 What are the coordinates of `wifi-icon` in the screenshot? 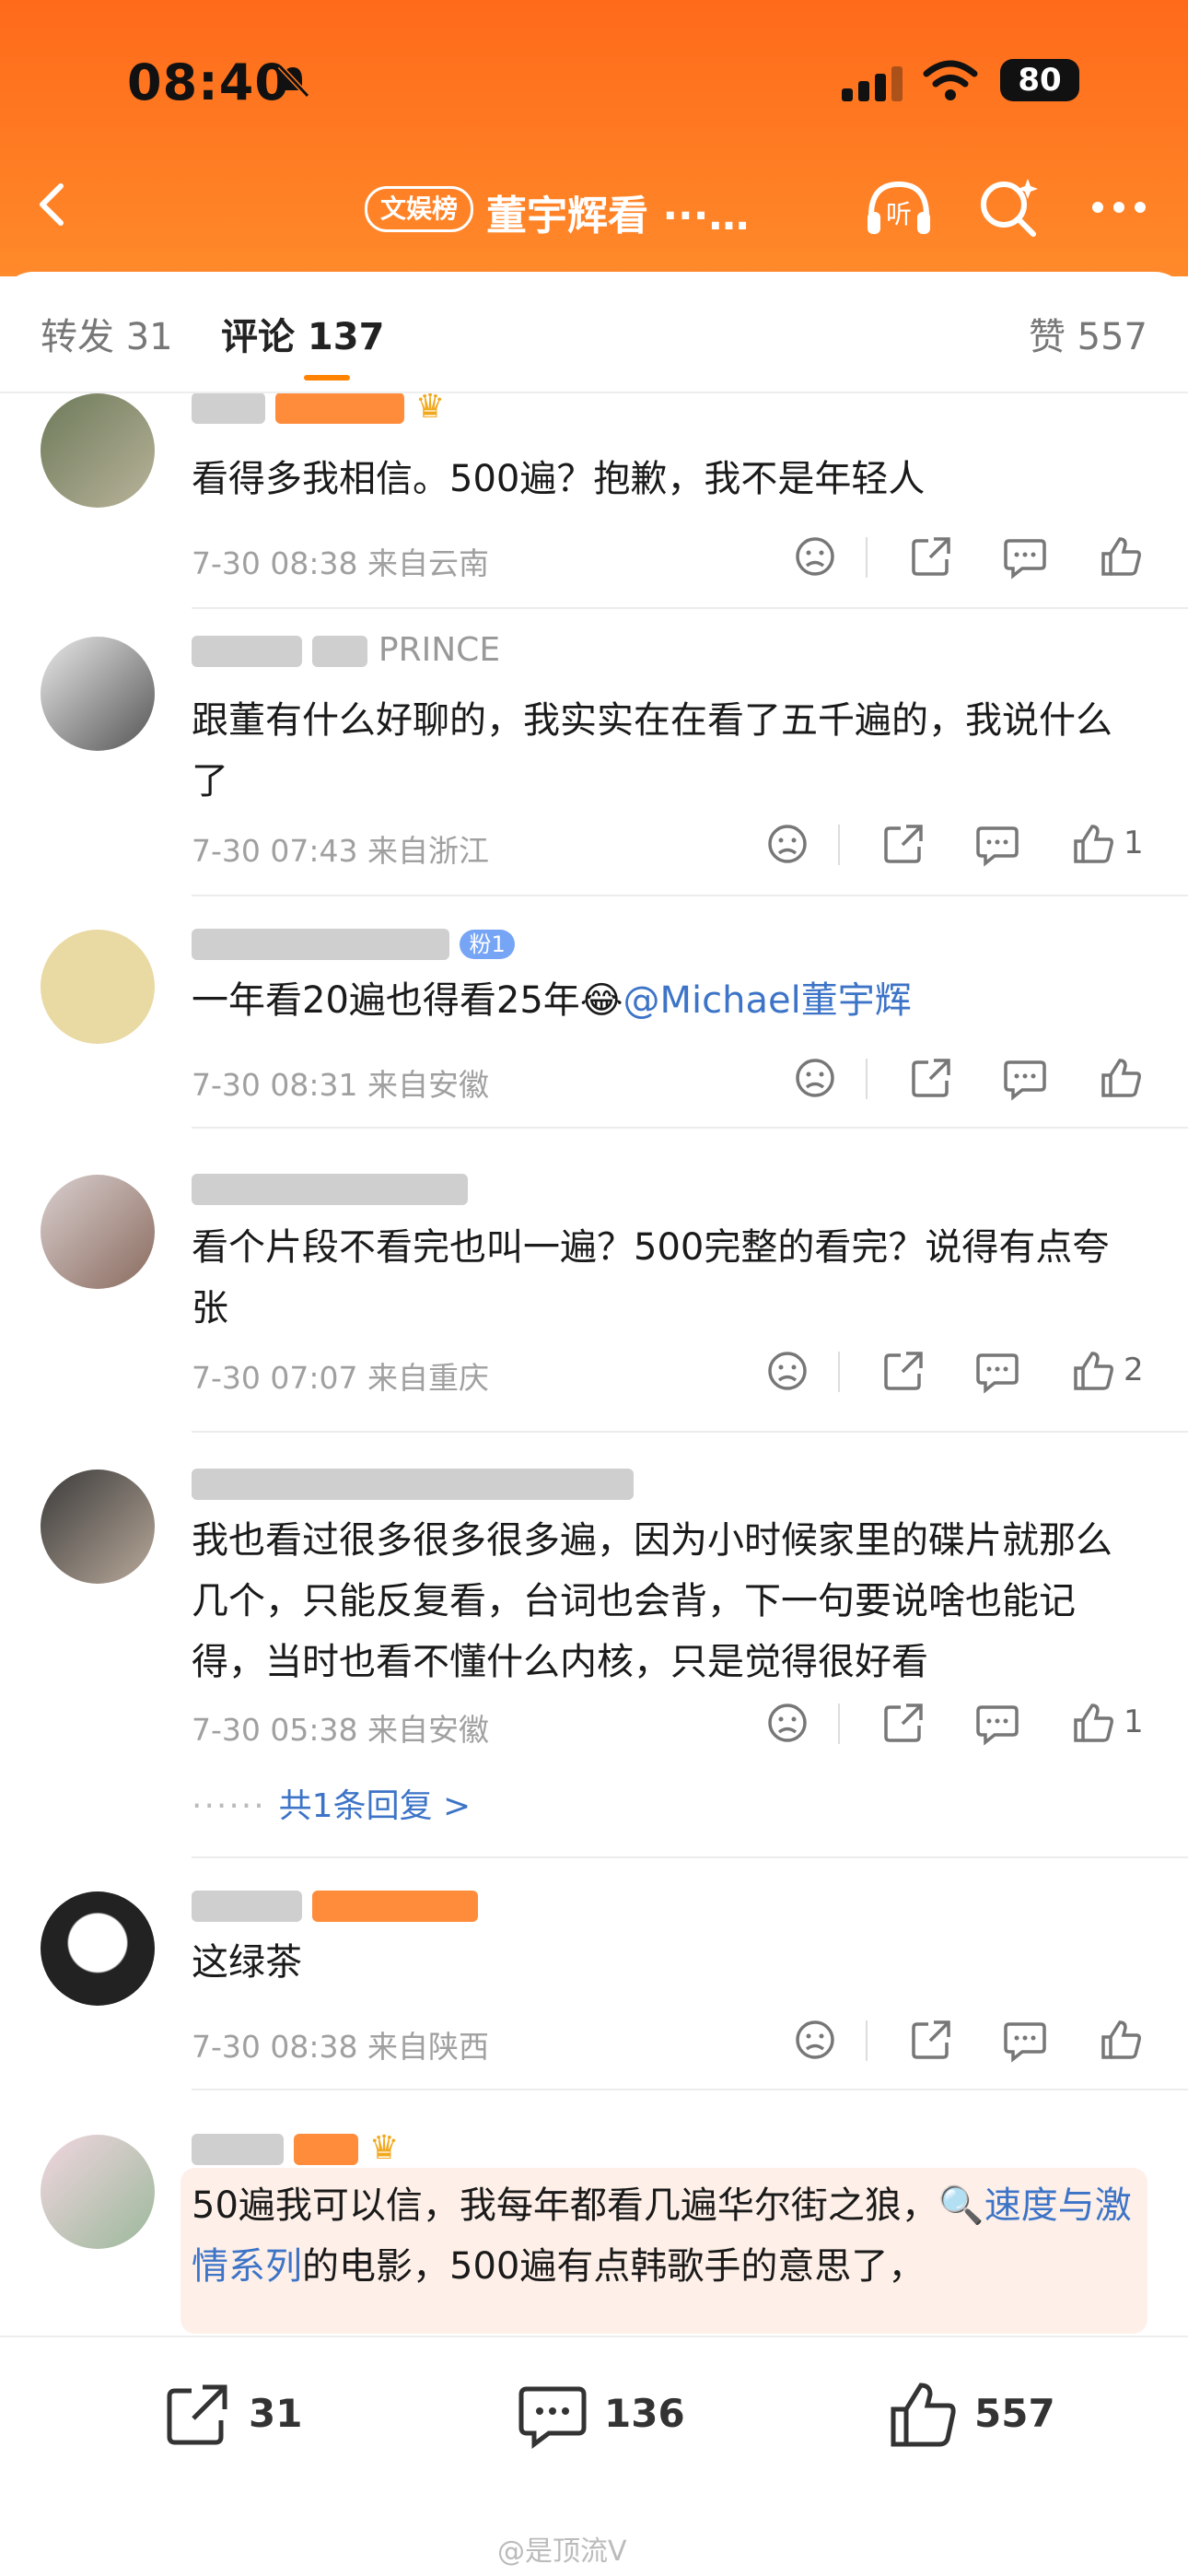 It's located at (951, 80).